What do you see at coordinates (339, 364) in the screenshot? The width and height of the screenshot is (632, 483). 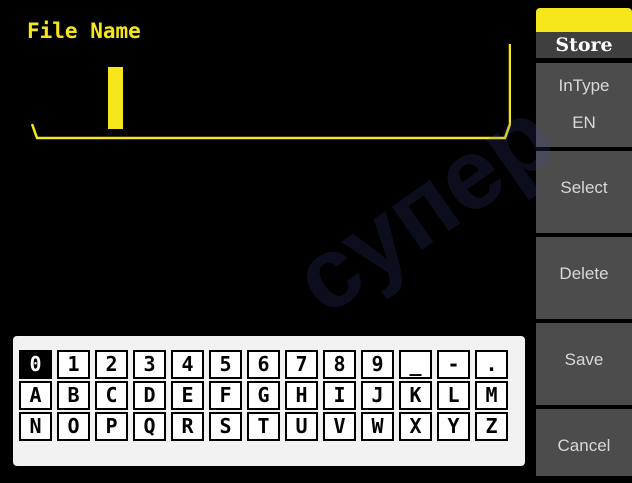 I see `key-8: 8` at bounding box center [339, 364].